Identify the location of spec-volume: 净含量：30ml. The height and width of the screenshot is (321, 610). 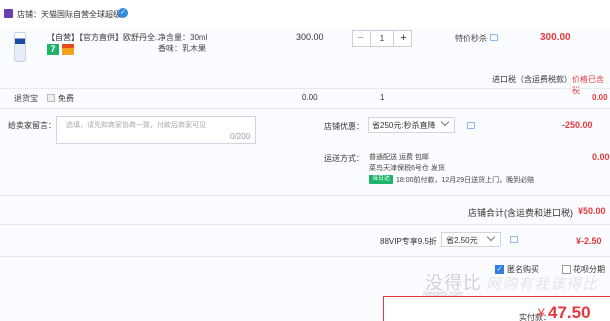
(183, 37).